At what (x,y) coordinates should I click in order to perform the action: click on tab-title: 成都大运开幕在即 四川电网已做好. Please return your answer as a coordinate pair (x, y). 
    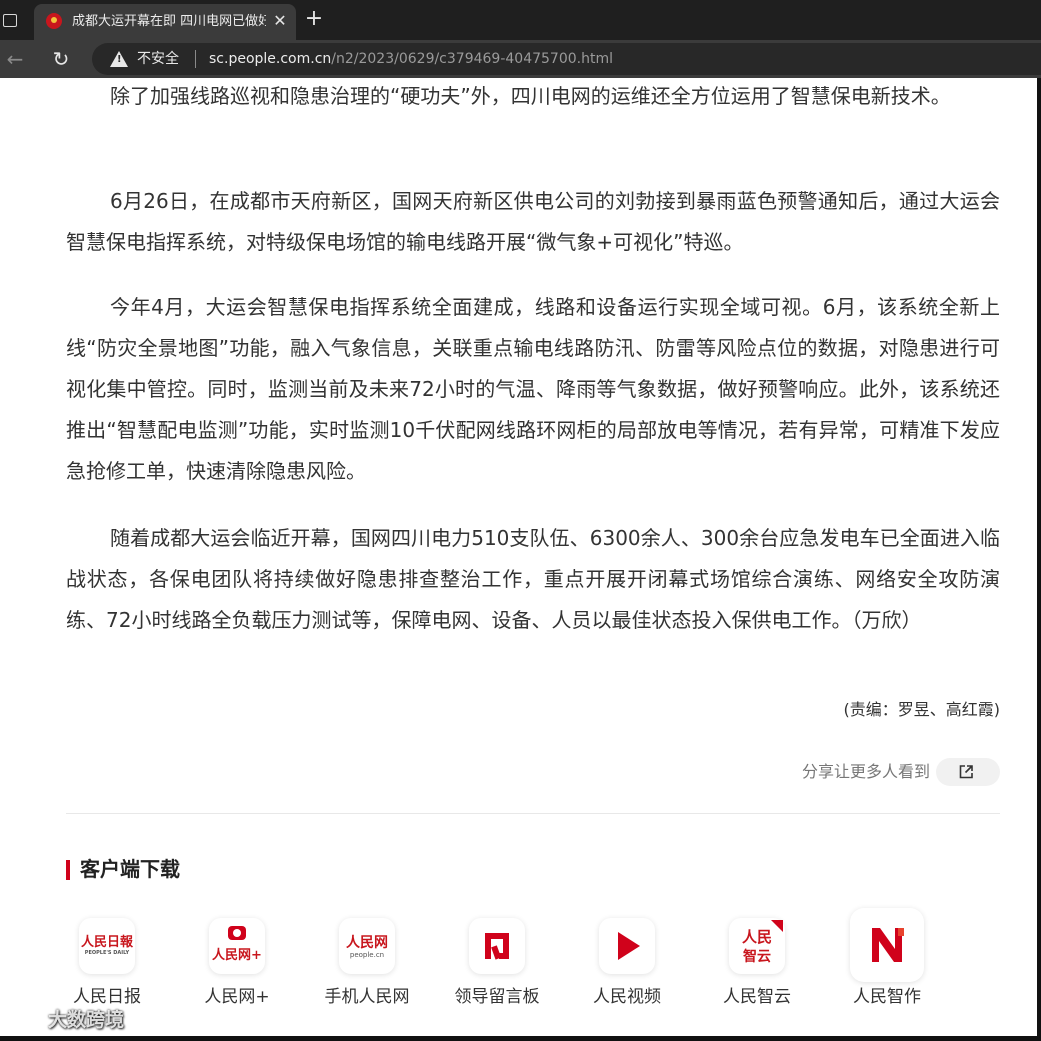
    Looking at the image, I should click on (169, 21).